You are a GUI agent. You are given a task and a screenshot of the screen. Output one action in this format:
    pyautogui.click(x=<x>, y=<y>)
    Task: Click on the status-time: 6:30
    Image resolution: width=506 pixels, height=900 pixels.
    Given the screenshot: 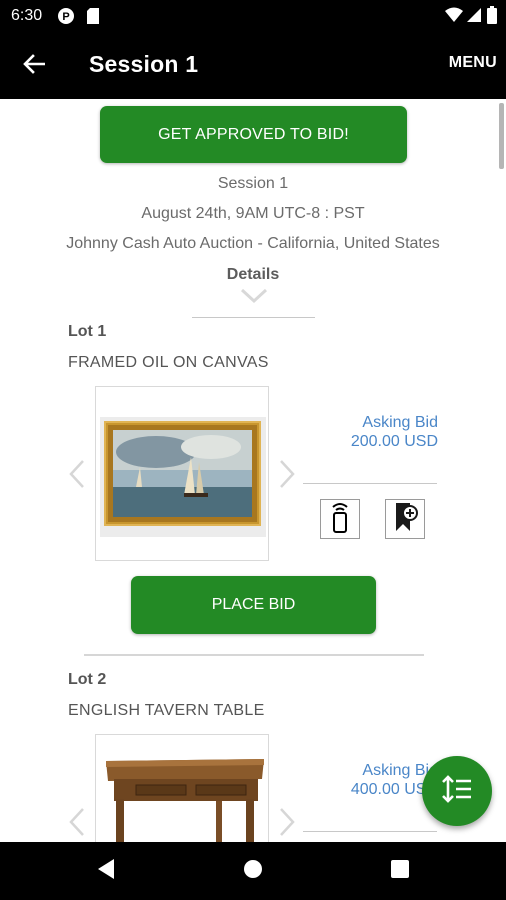 What is the action you would take?
    pyautogui.click(x=27, y=15)
    